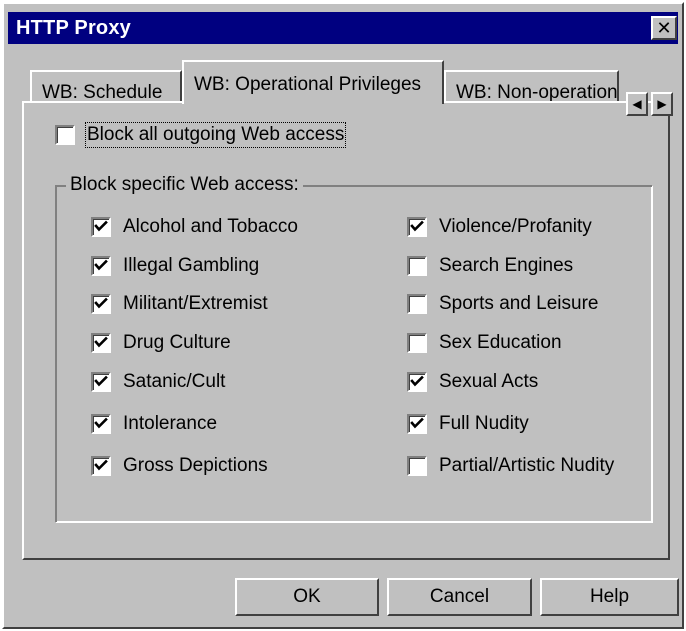 This screenshot has width=686, height=631. I want to click on tab-operational-privileges-label: WB: Operational Privileges, so click(308, 84).